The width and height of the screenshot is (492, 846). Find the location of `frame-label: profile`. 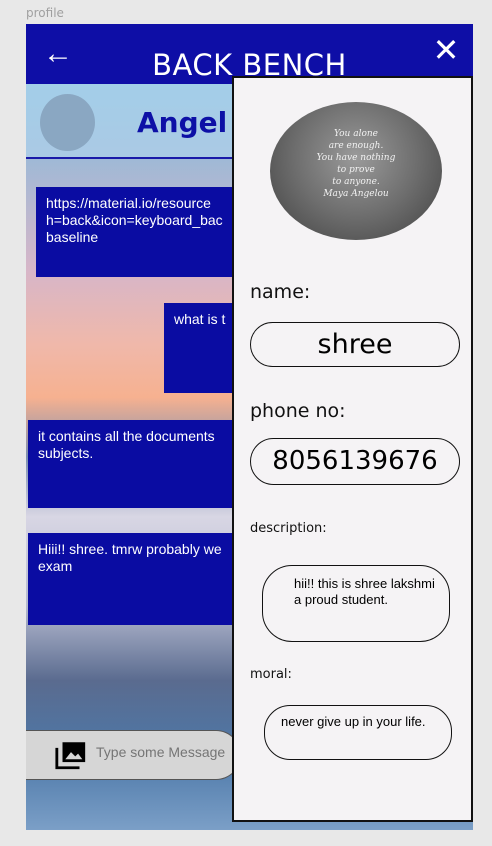

frame-label: profile is located at coordinates (45, 13).